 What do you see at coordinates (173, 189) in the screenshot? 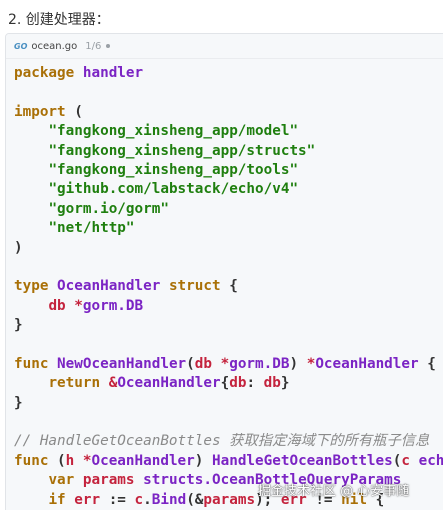
I see `code-token: "github.com/labstack/echo/v4"` at bounding box center [173, 189].